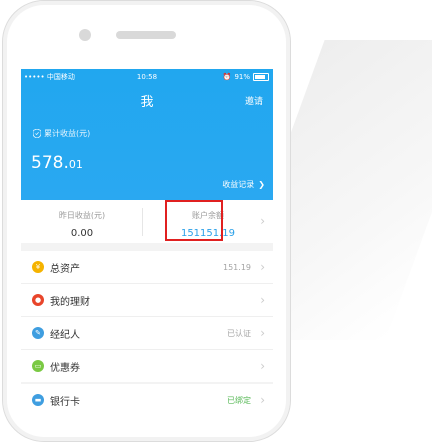 The height and width of the screenshot is (442, 432). What do you see at coordinates (38, 366) in the screenshot?
I see `coupon-icon: ▭` at bounding box center [38, 366].